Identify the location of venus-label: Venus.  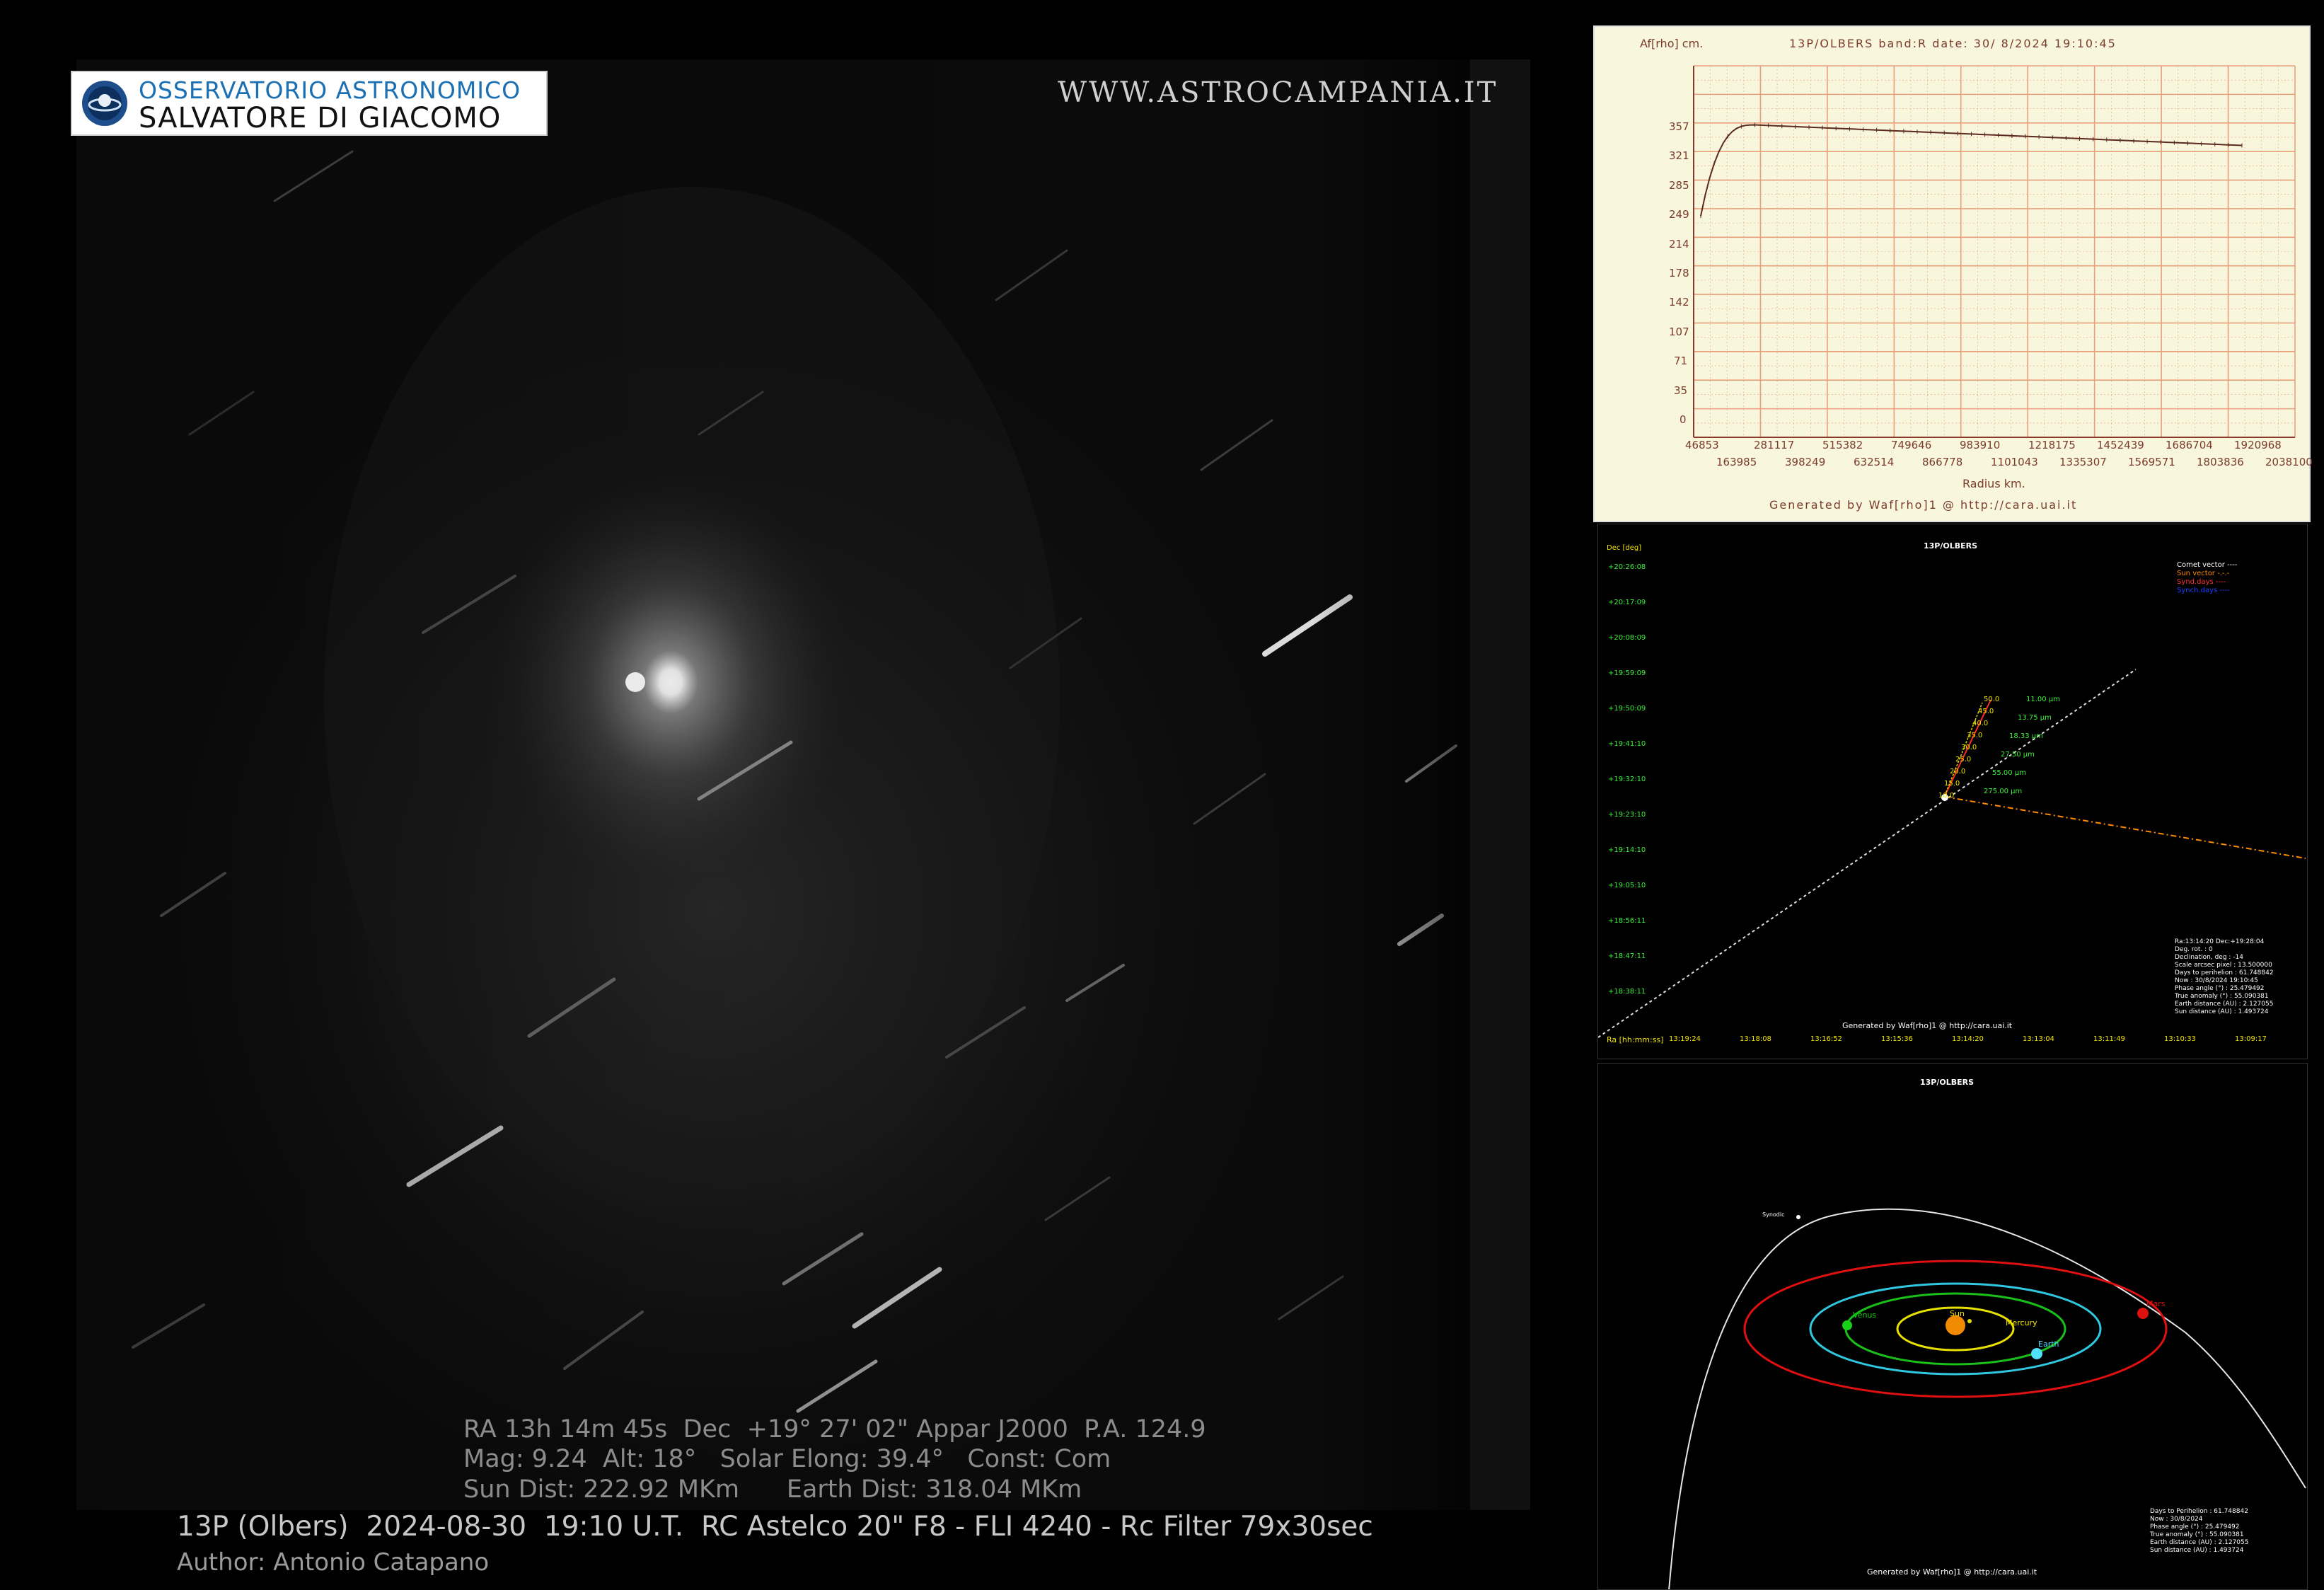
(1865, 1315).